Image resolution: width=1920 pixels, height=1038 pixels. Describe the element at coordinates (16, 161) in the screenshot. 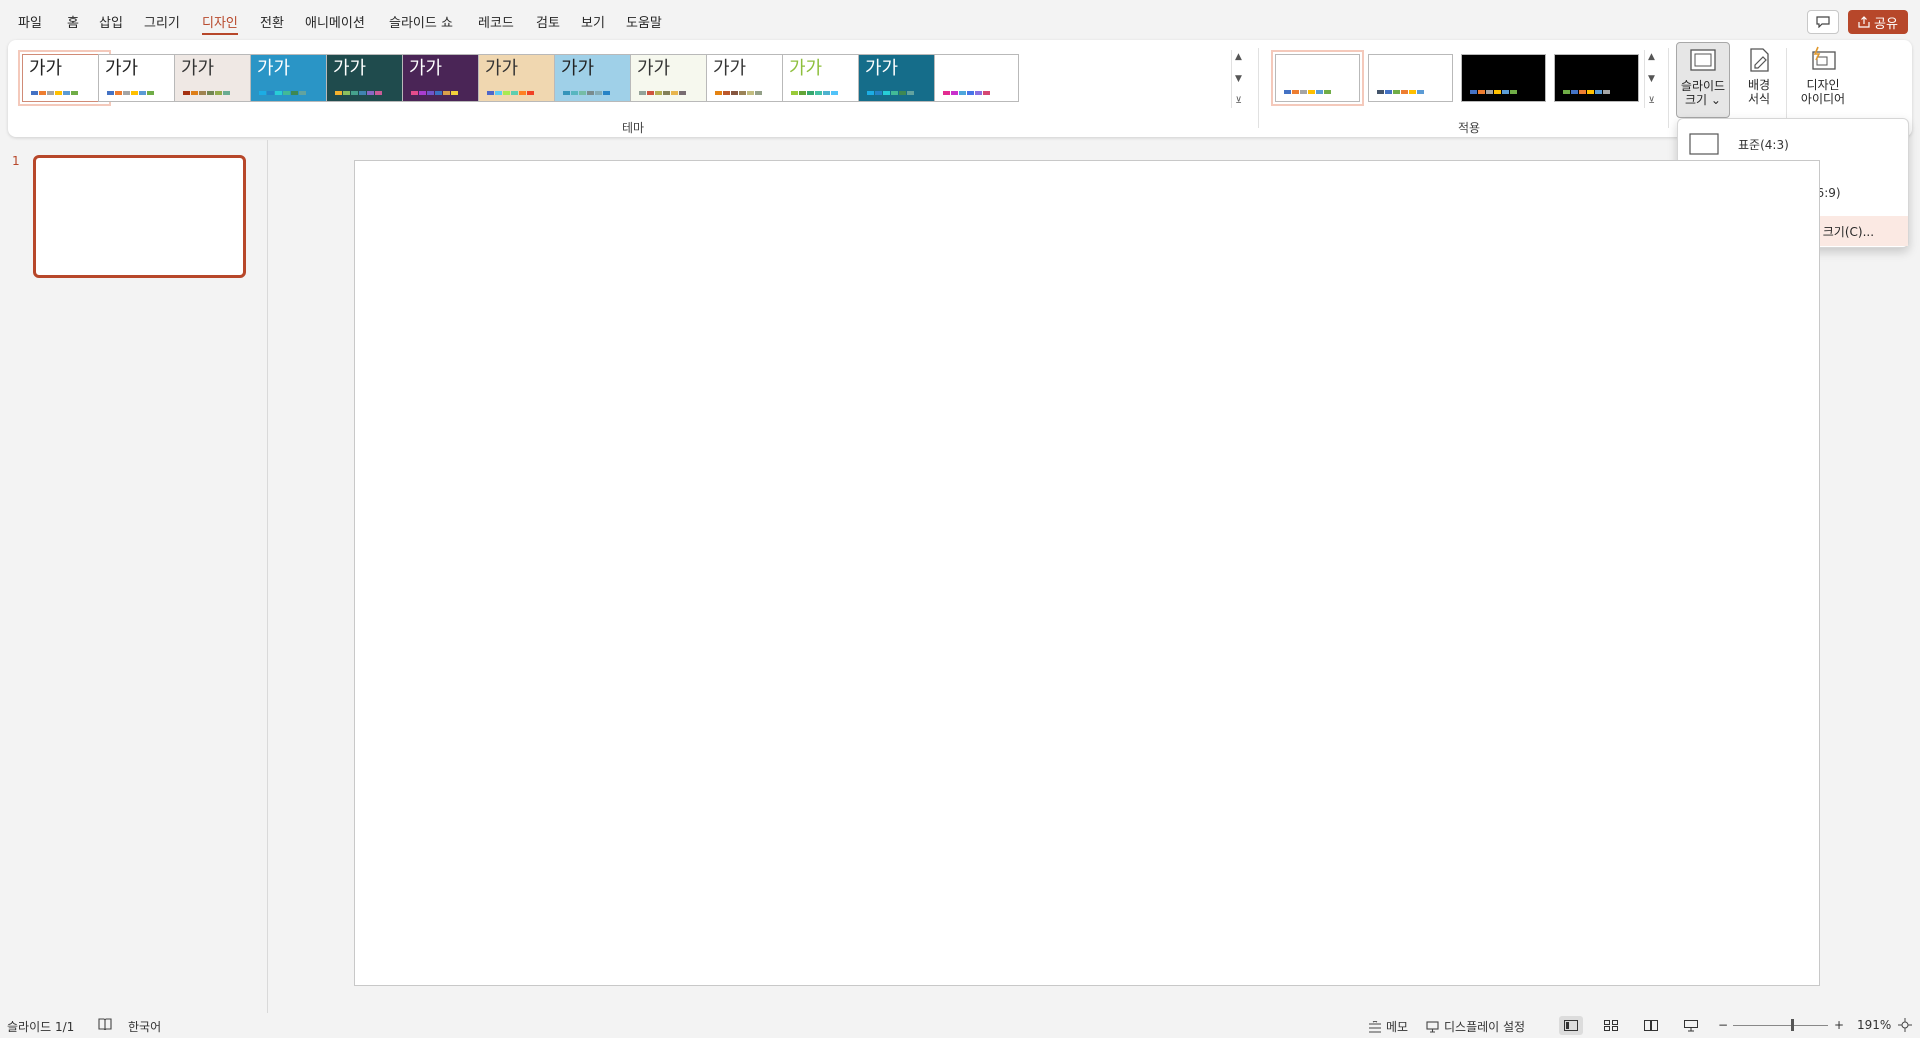

I see `slide-number: 1` at that location.